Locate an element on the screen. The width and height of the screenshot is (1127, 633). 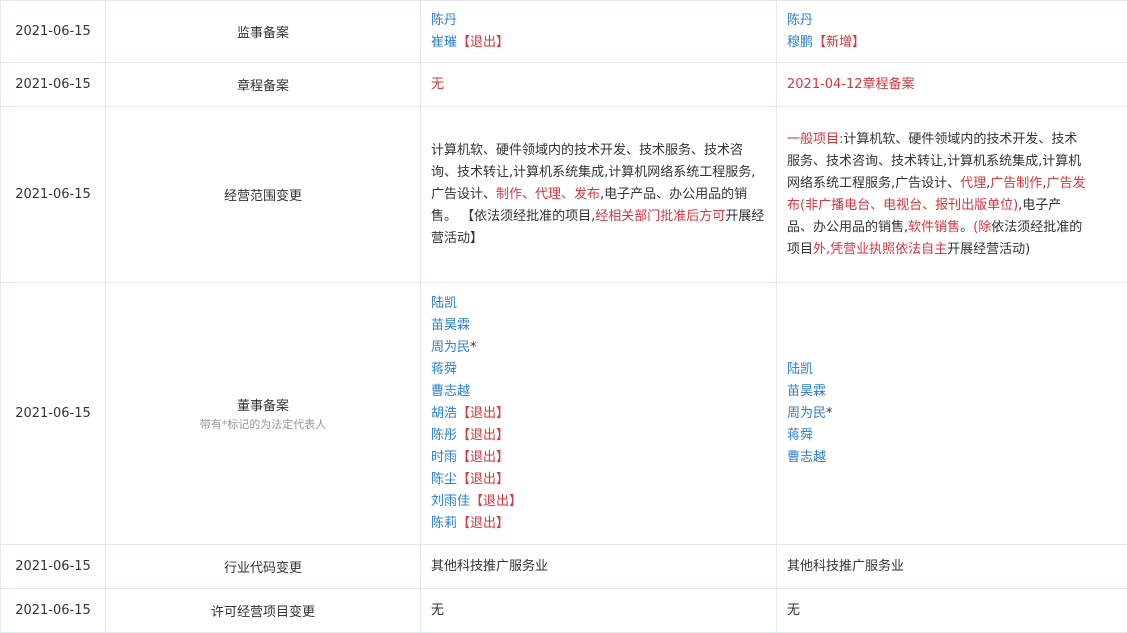
person-link: 陈尘 is located at coordinates (444, 479).